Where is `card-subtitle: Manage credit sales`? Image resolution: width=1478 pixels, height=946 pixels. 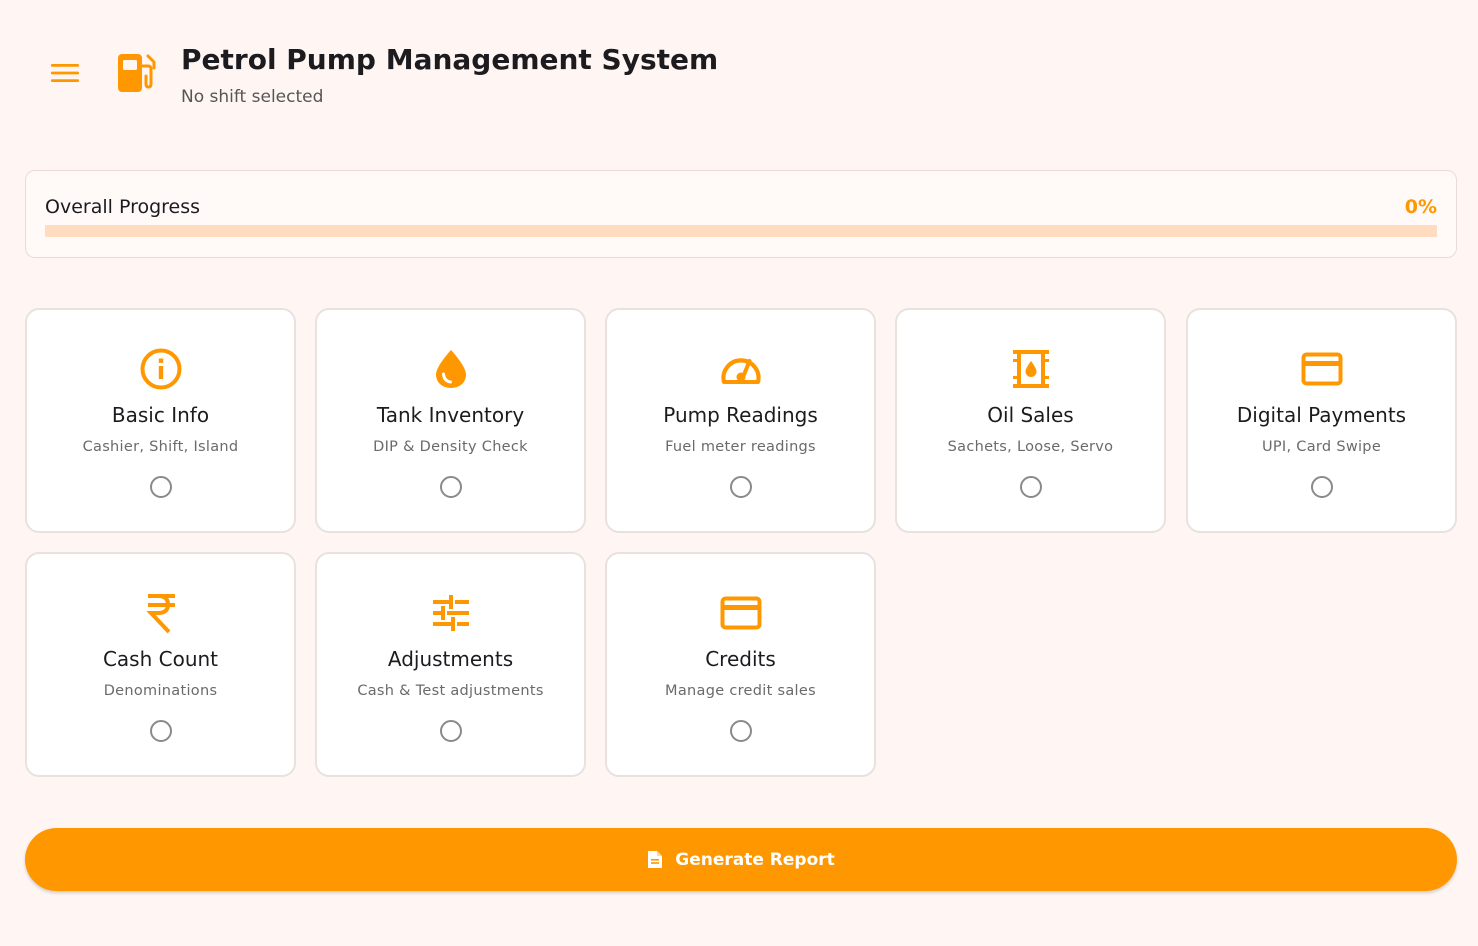 card-subtitle: Manage credit sales is located at coordinates (740, 691).